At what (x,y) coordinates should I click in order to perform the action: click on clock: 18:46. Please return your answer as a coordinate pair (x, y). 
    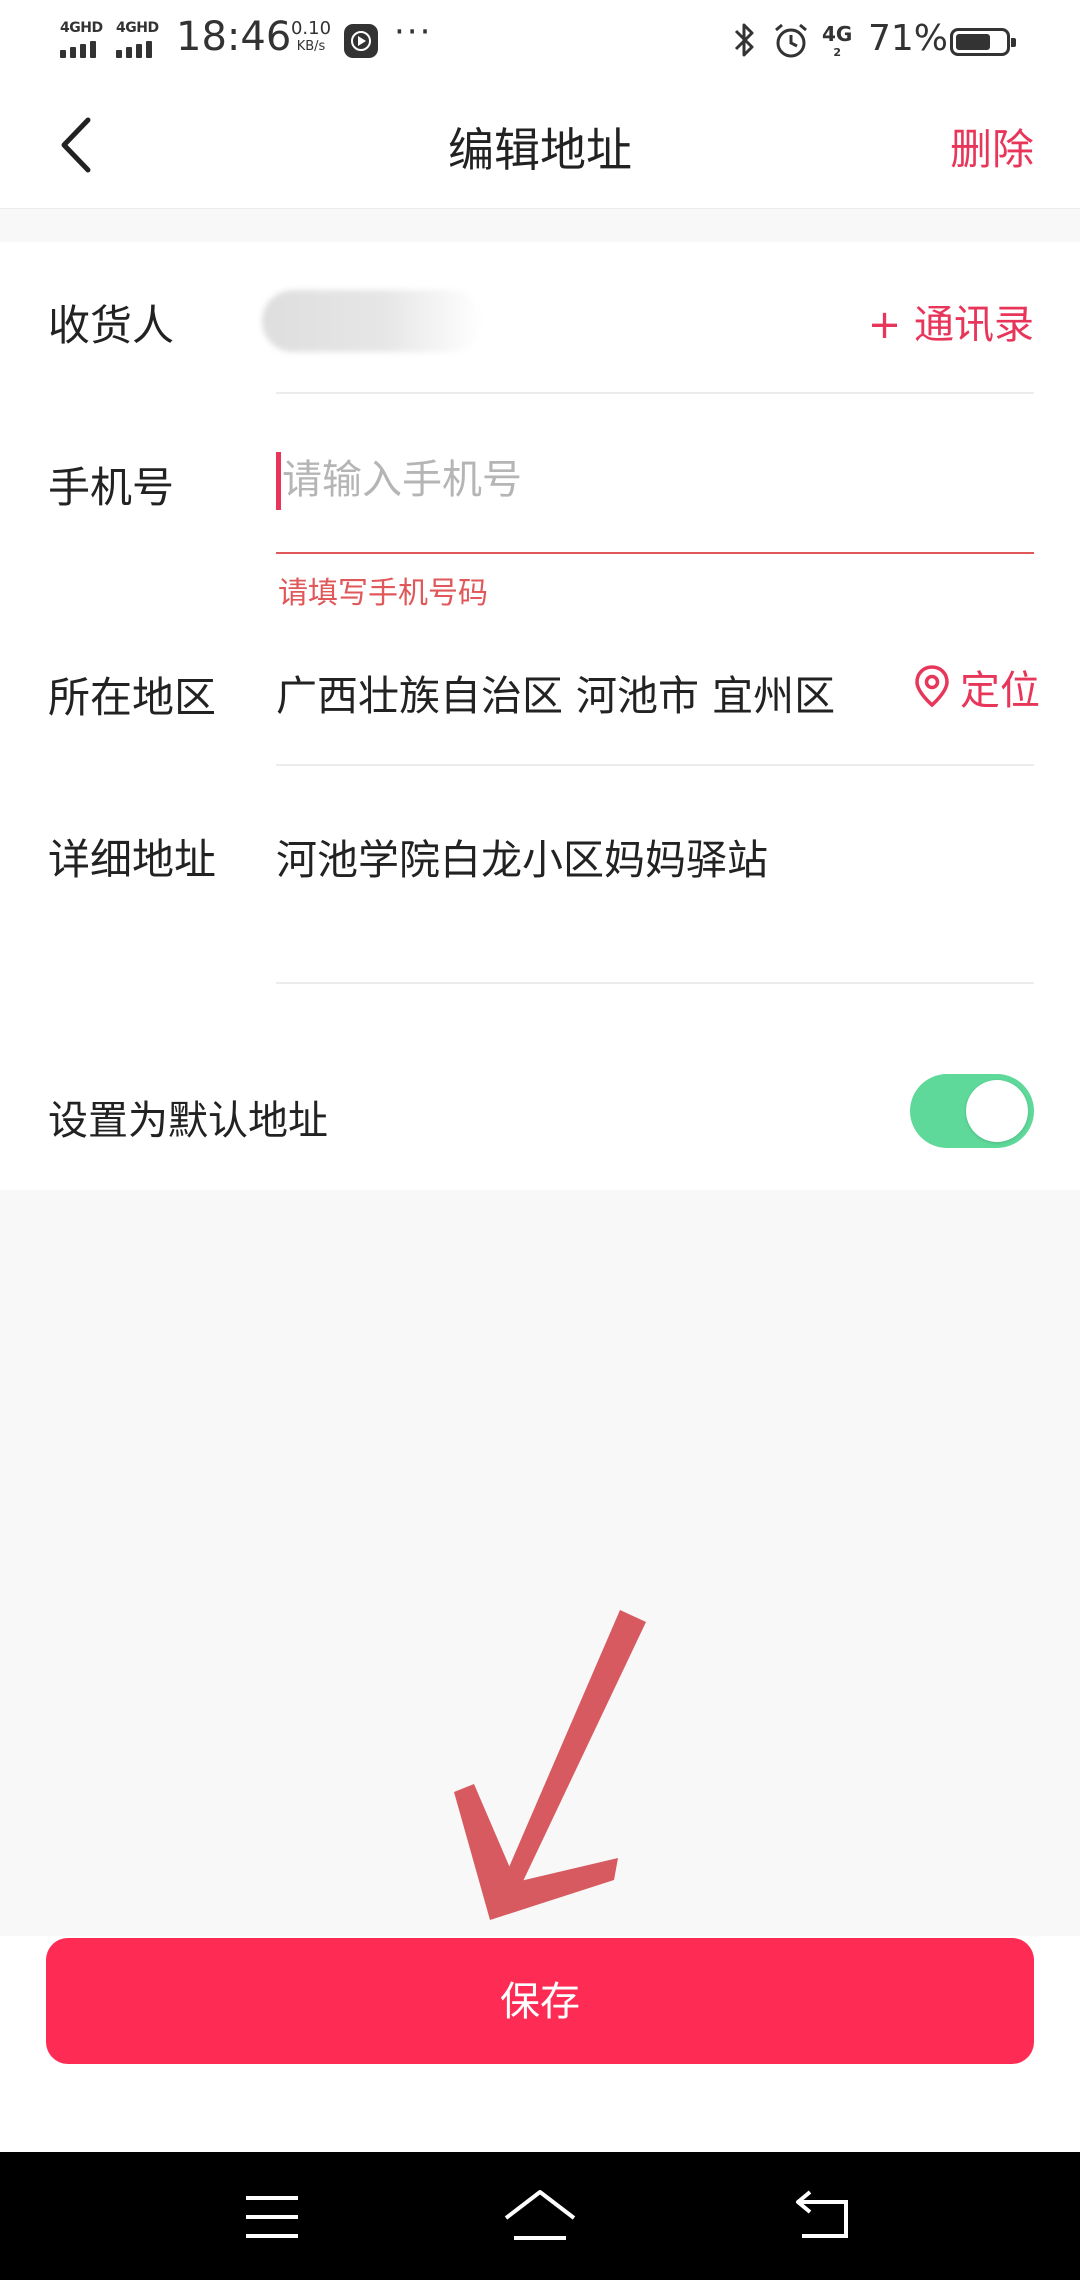
    Looking at the image, I should click on (234, 37).